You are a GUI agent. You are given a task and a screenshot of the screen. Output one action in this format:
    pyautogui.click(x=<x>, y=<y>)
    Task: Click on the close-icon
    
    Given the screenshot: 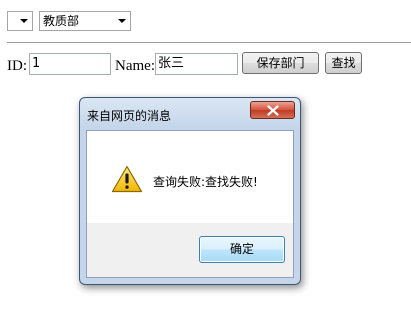 What is the action you would take?
    pyautogui.click(x=273, y=110)
    